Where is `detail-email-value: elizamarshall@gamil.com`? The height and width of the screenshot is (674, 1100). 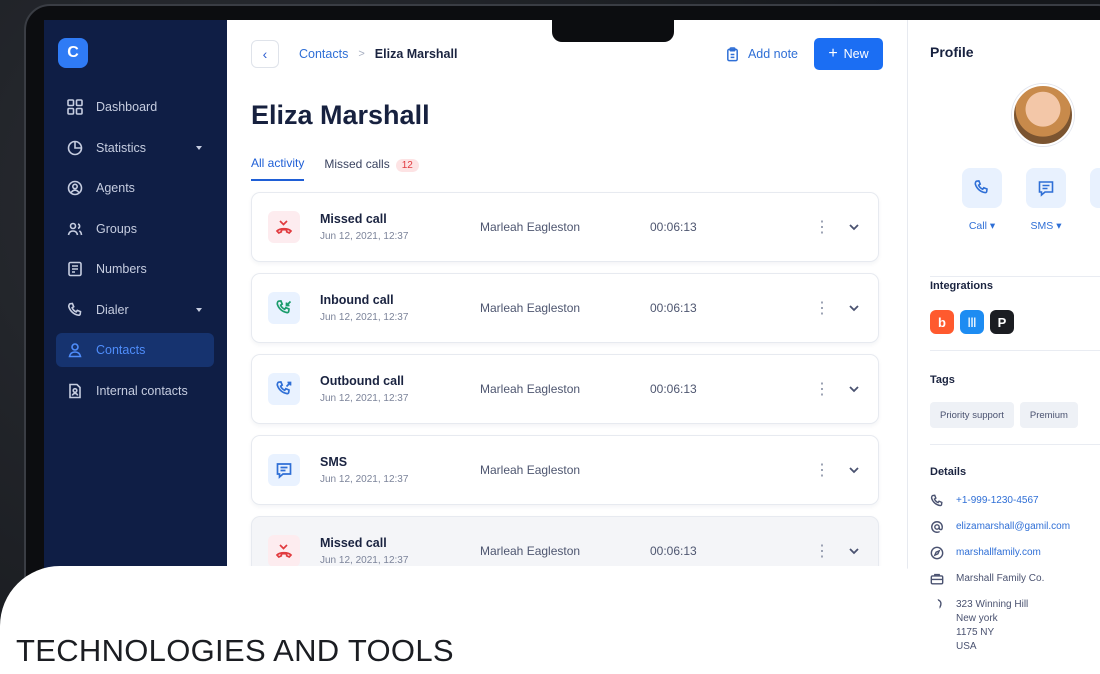
detail-email-value: elizamarshall@gamil.com is located at coordinates (1013, 526).